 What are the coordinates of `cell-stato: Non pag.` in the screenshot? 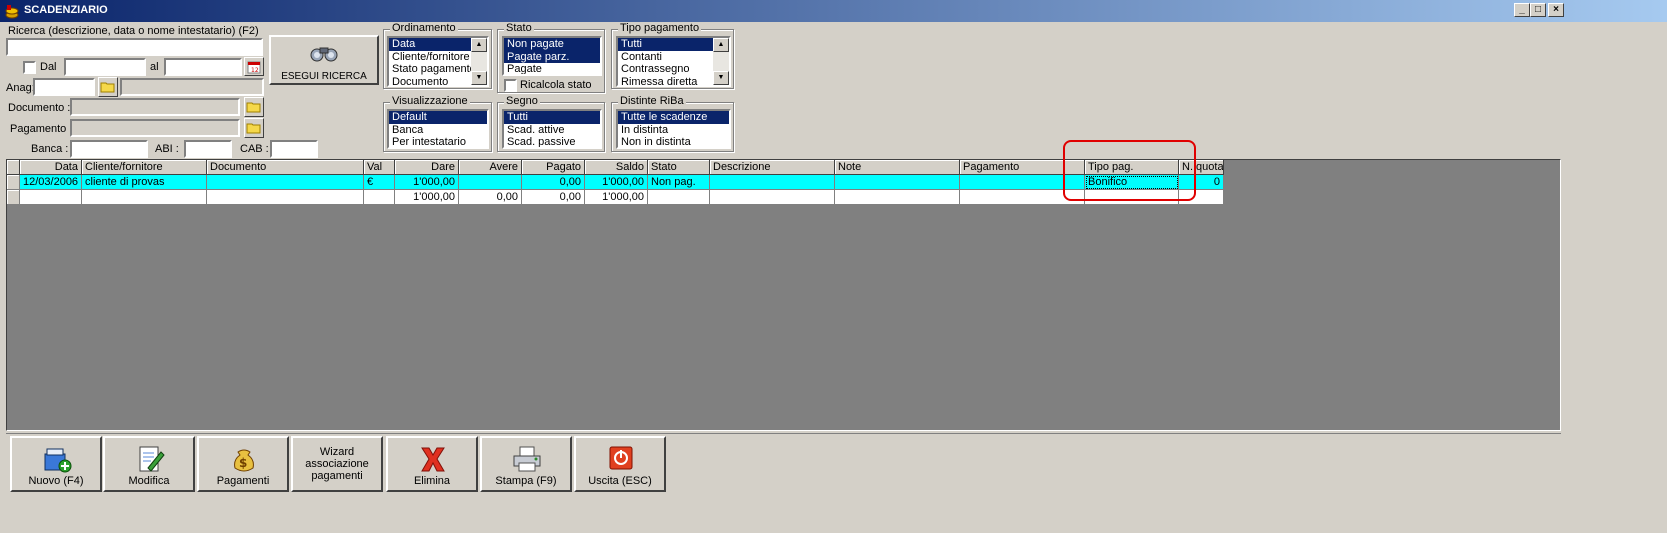 It's located at (679, 182).